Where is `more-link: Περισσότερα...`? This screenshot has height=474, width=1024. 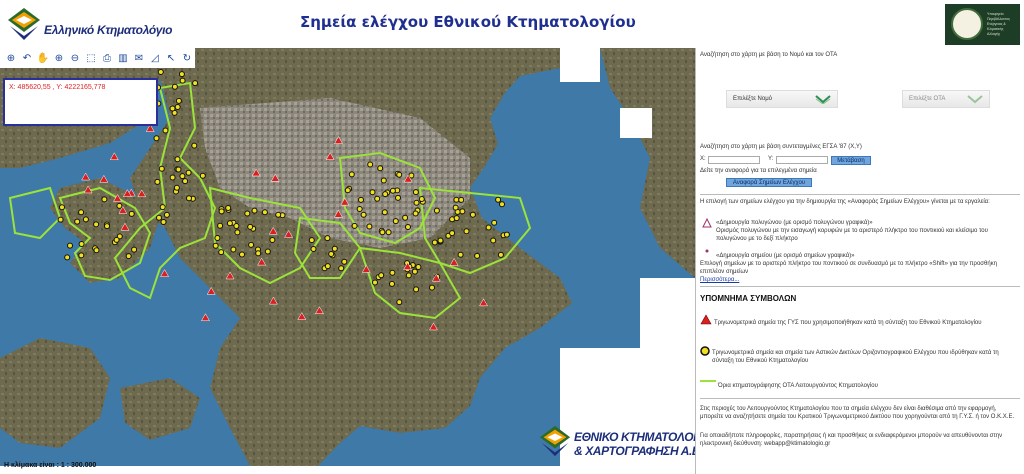
more-link: Περισσότερα... is located at coordinates (719, 280).